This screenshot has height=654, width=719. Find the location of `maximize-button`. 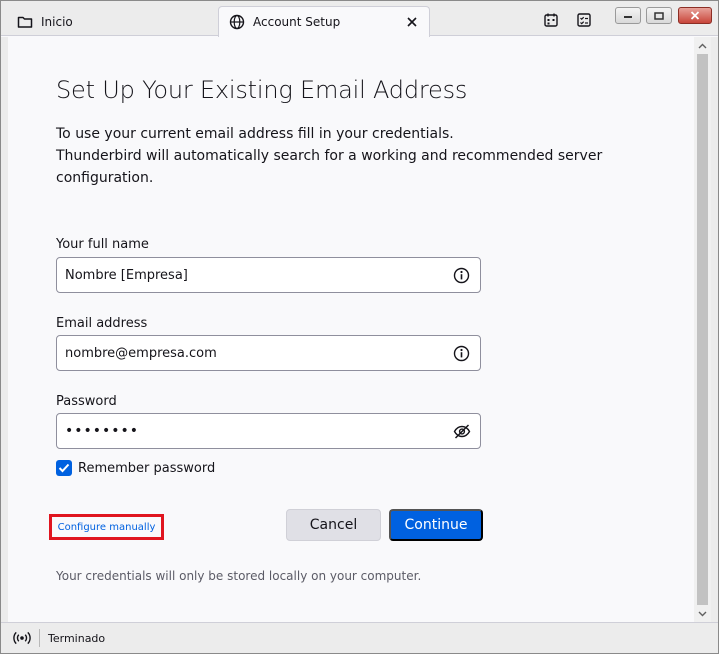

maximize-button is located at coordinates (659, 15).